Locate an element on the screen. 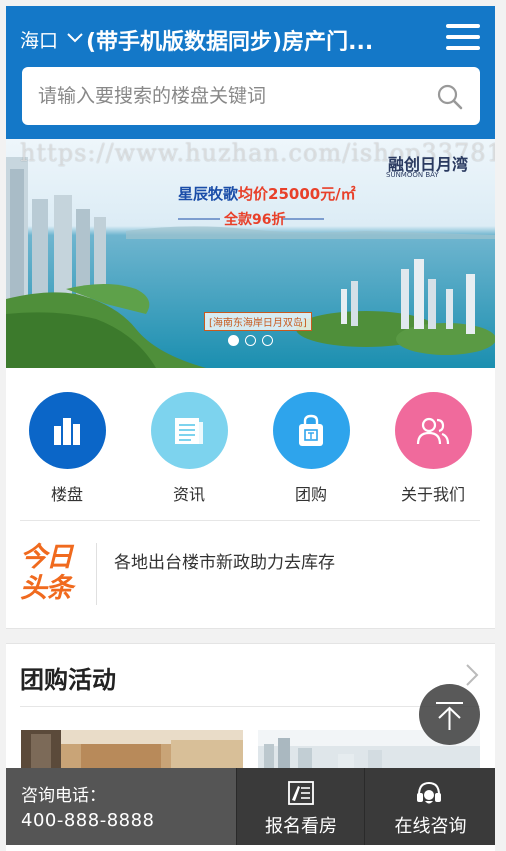 This screenshot has width=506, height=851. news-icon is located at coordinates (189, 430).